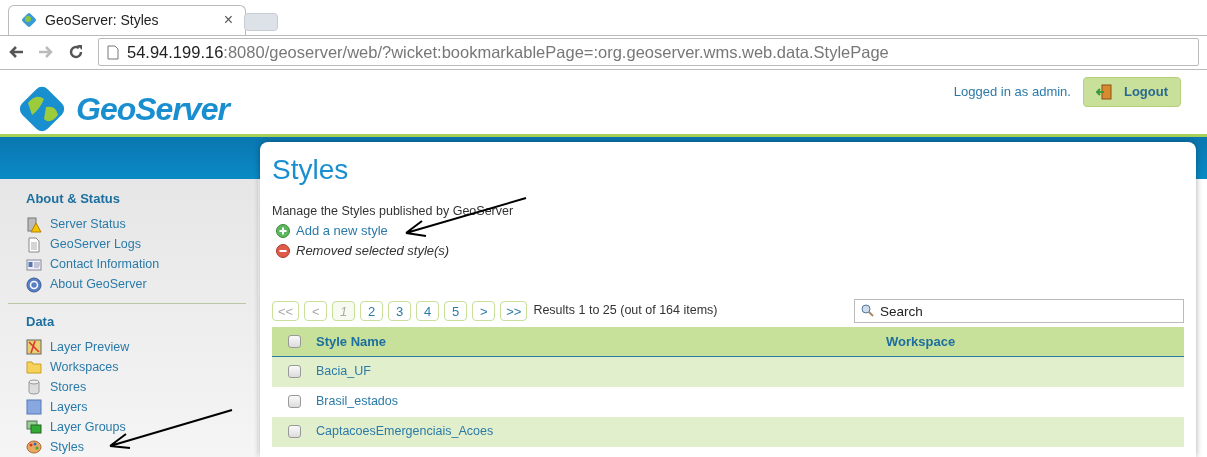 The height and width of the screenshot is (457, 1207). What do you see at coordinates (34, 407) in the screenshot?
I see `layer-icon` at bounding box center [34, 407].